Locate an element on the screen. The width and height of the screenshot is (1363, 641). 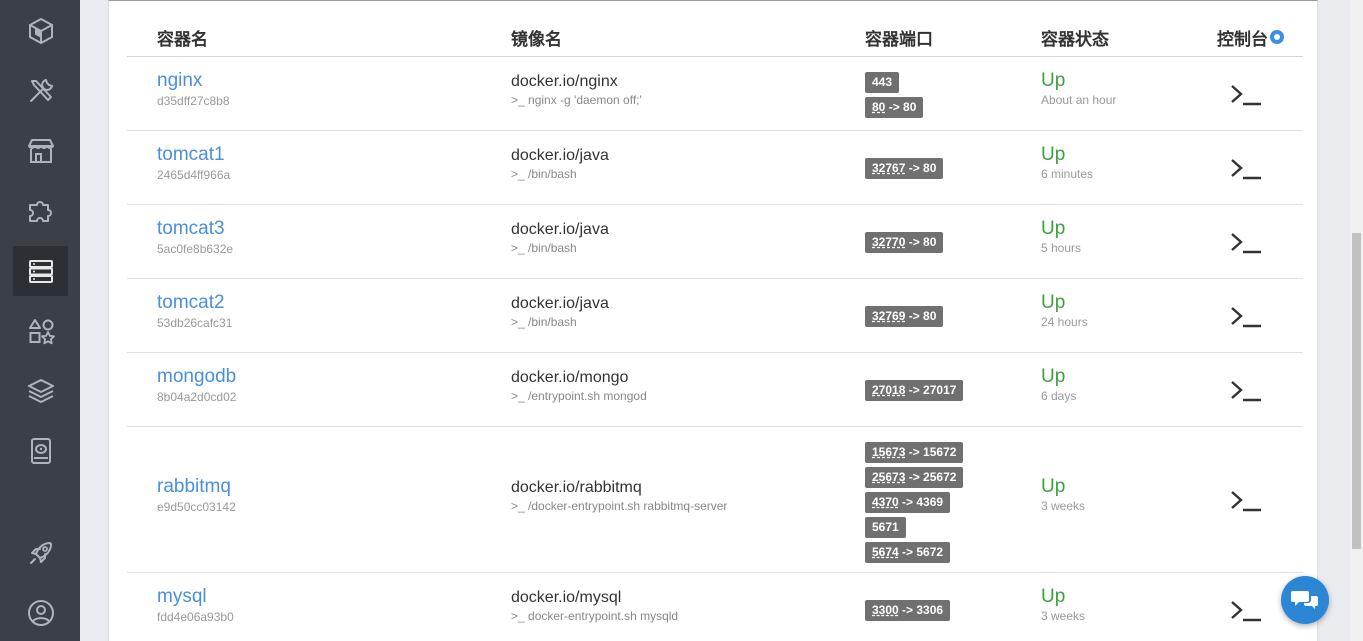
image-name: docker.io/mongo is located at coordinates (570, 377).